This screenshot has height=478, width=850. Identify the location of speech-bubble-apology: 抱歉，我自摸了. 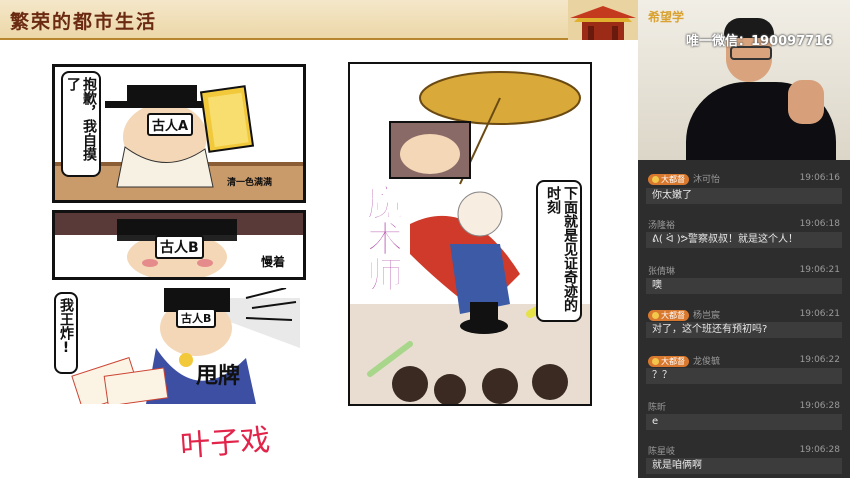
(81, 124).